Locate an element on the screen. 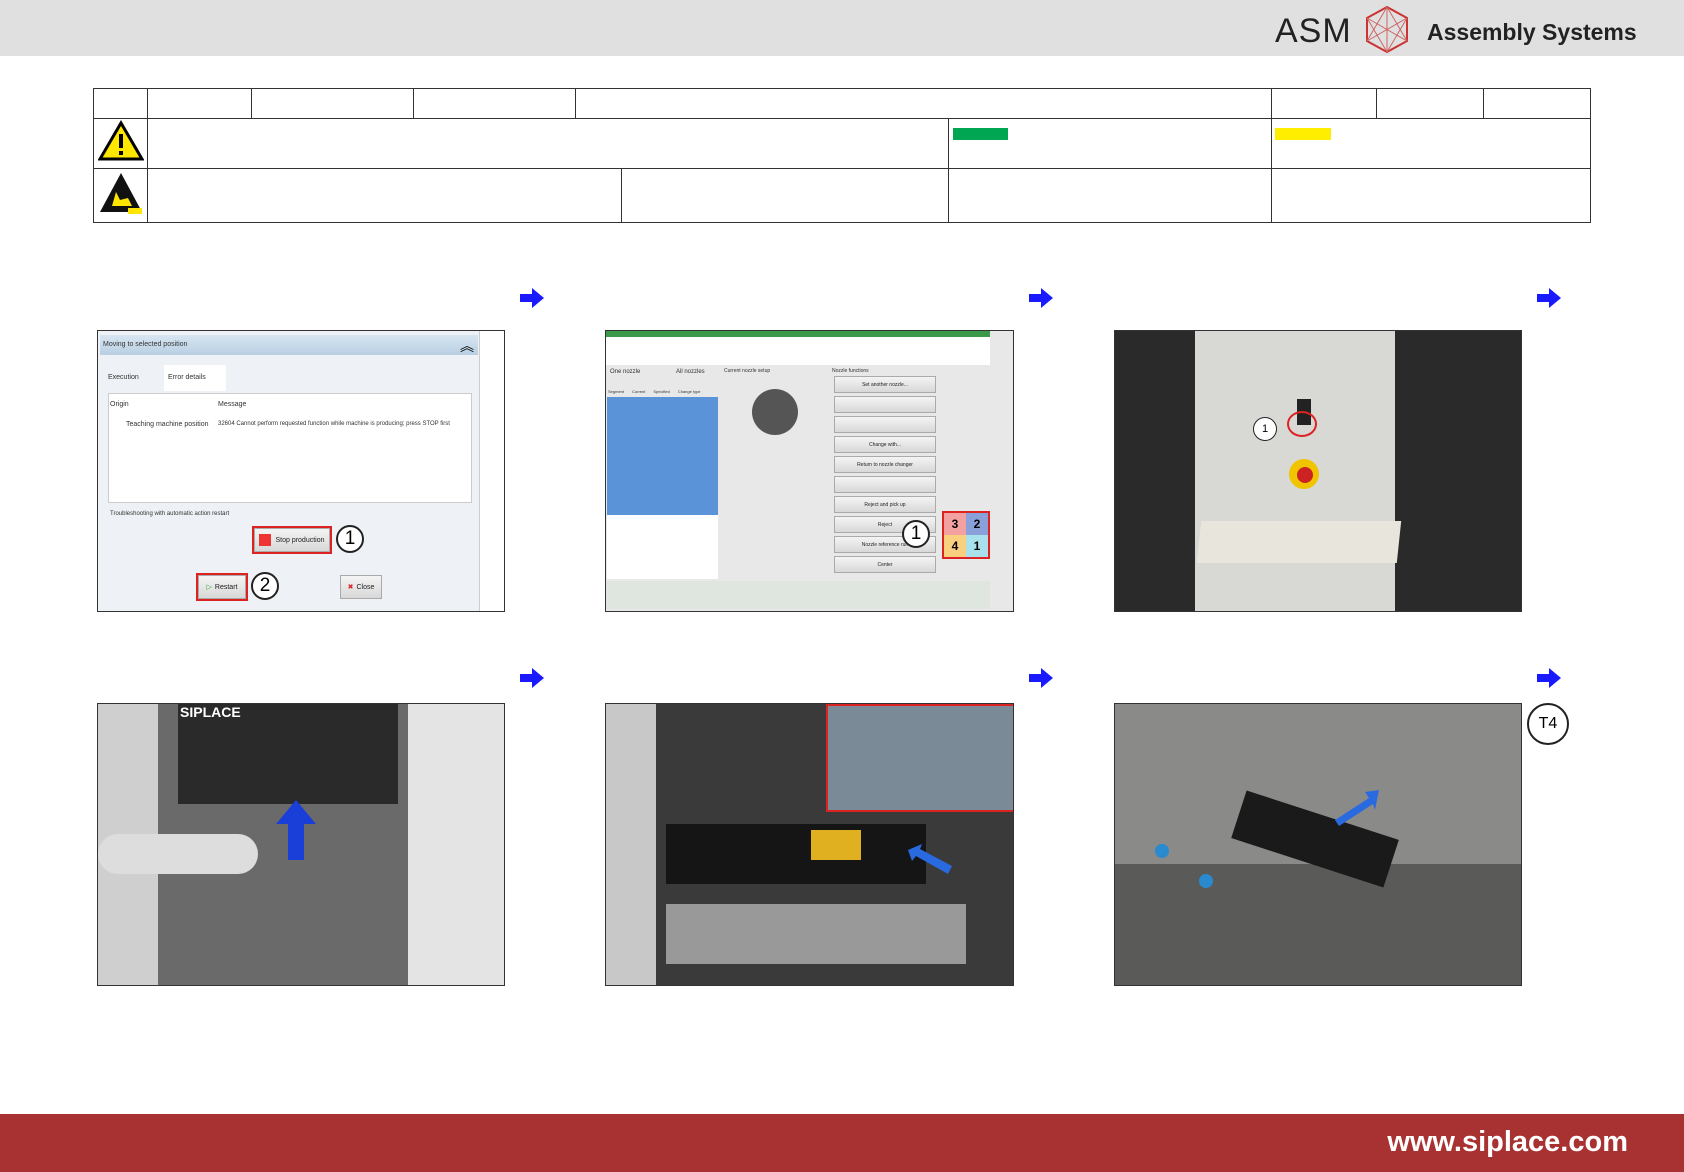  header-bar: ASM Assembly Systems is located at coordinates (842, 28).